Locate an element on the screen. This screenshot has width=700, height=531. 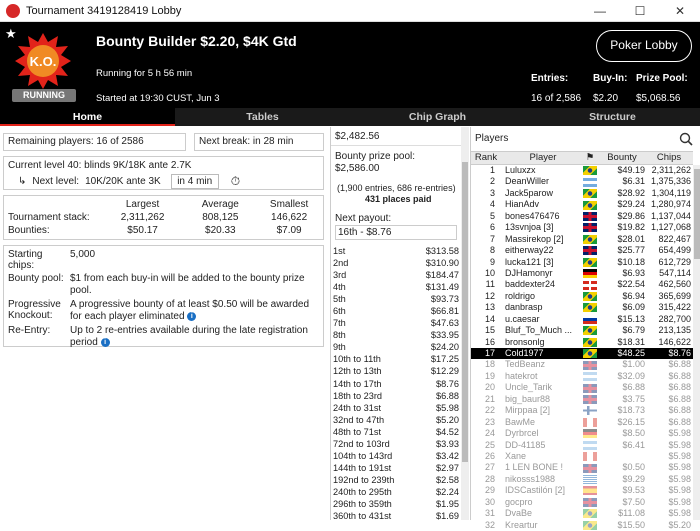
player-row: 5 bones476476 $29.86 1,137,044 is located at coordinates (582, 216).